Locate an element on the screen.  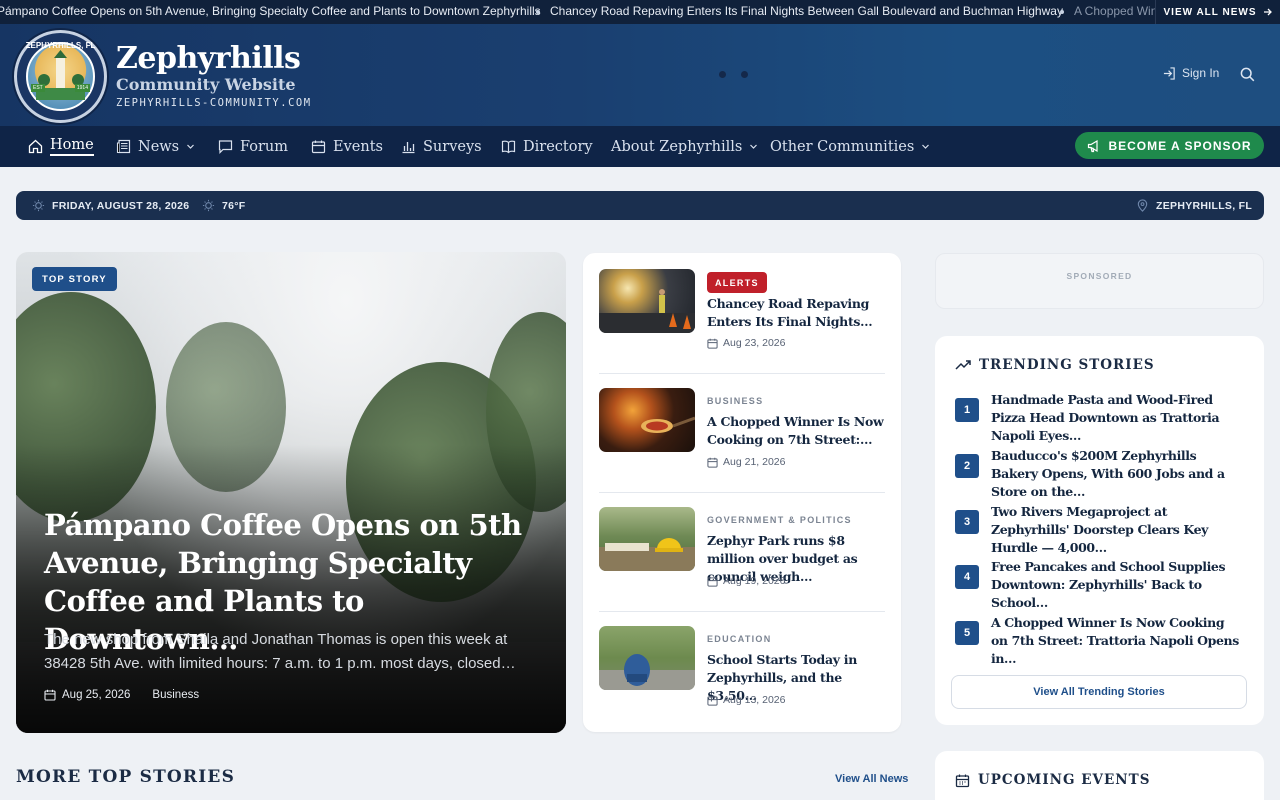
nav-surveys-label: Surveys is located at coordinates (452, 146).